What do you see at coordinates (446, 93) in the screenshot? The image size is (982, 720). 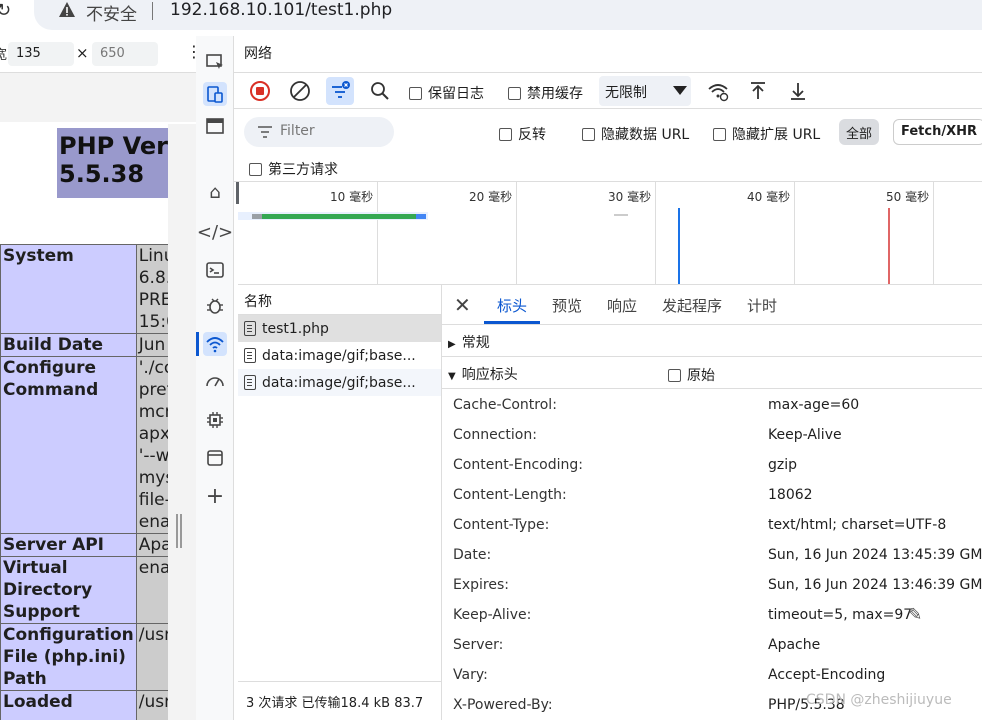 I see `preserve-log-checkbox: 保留日志` at bounding box center [446, 93].